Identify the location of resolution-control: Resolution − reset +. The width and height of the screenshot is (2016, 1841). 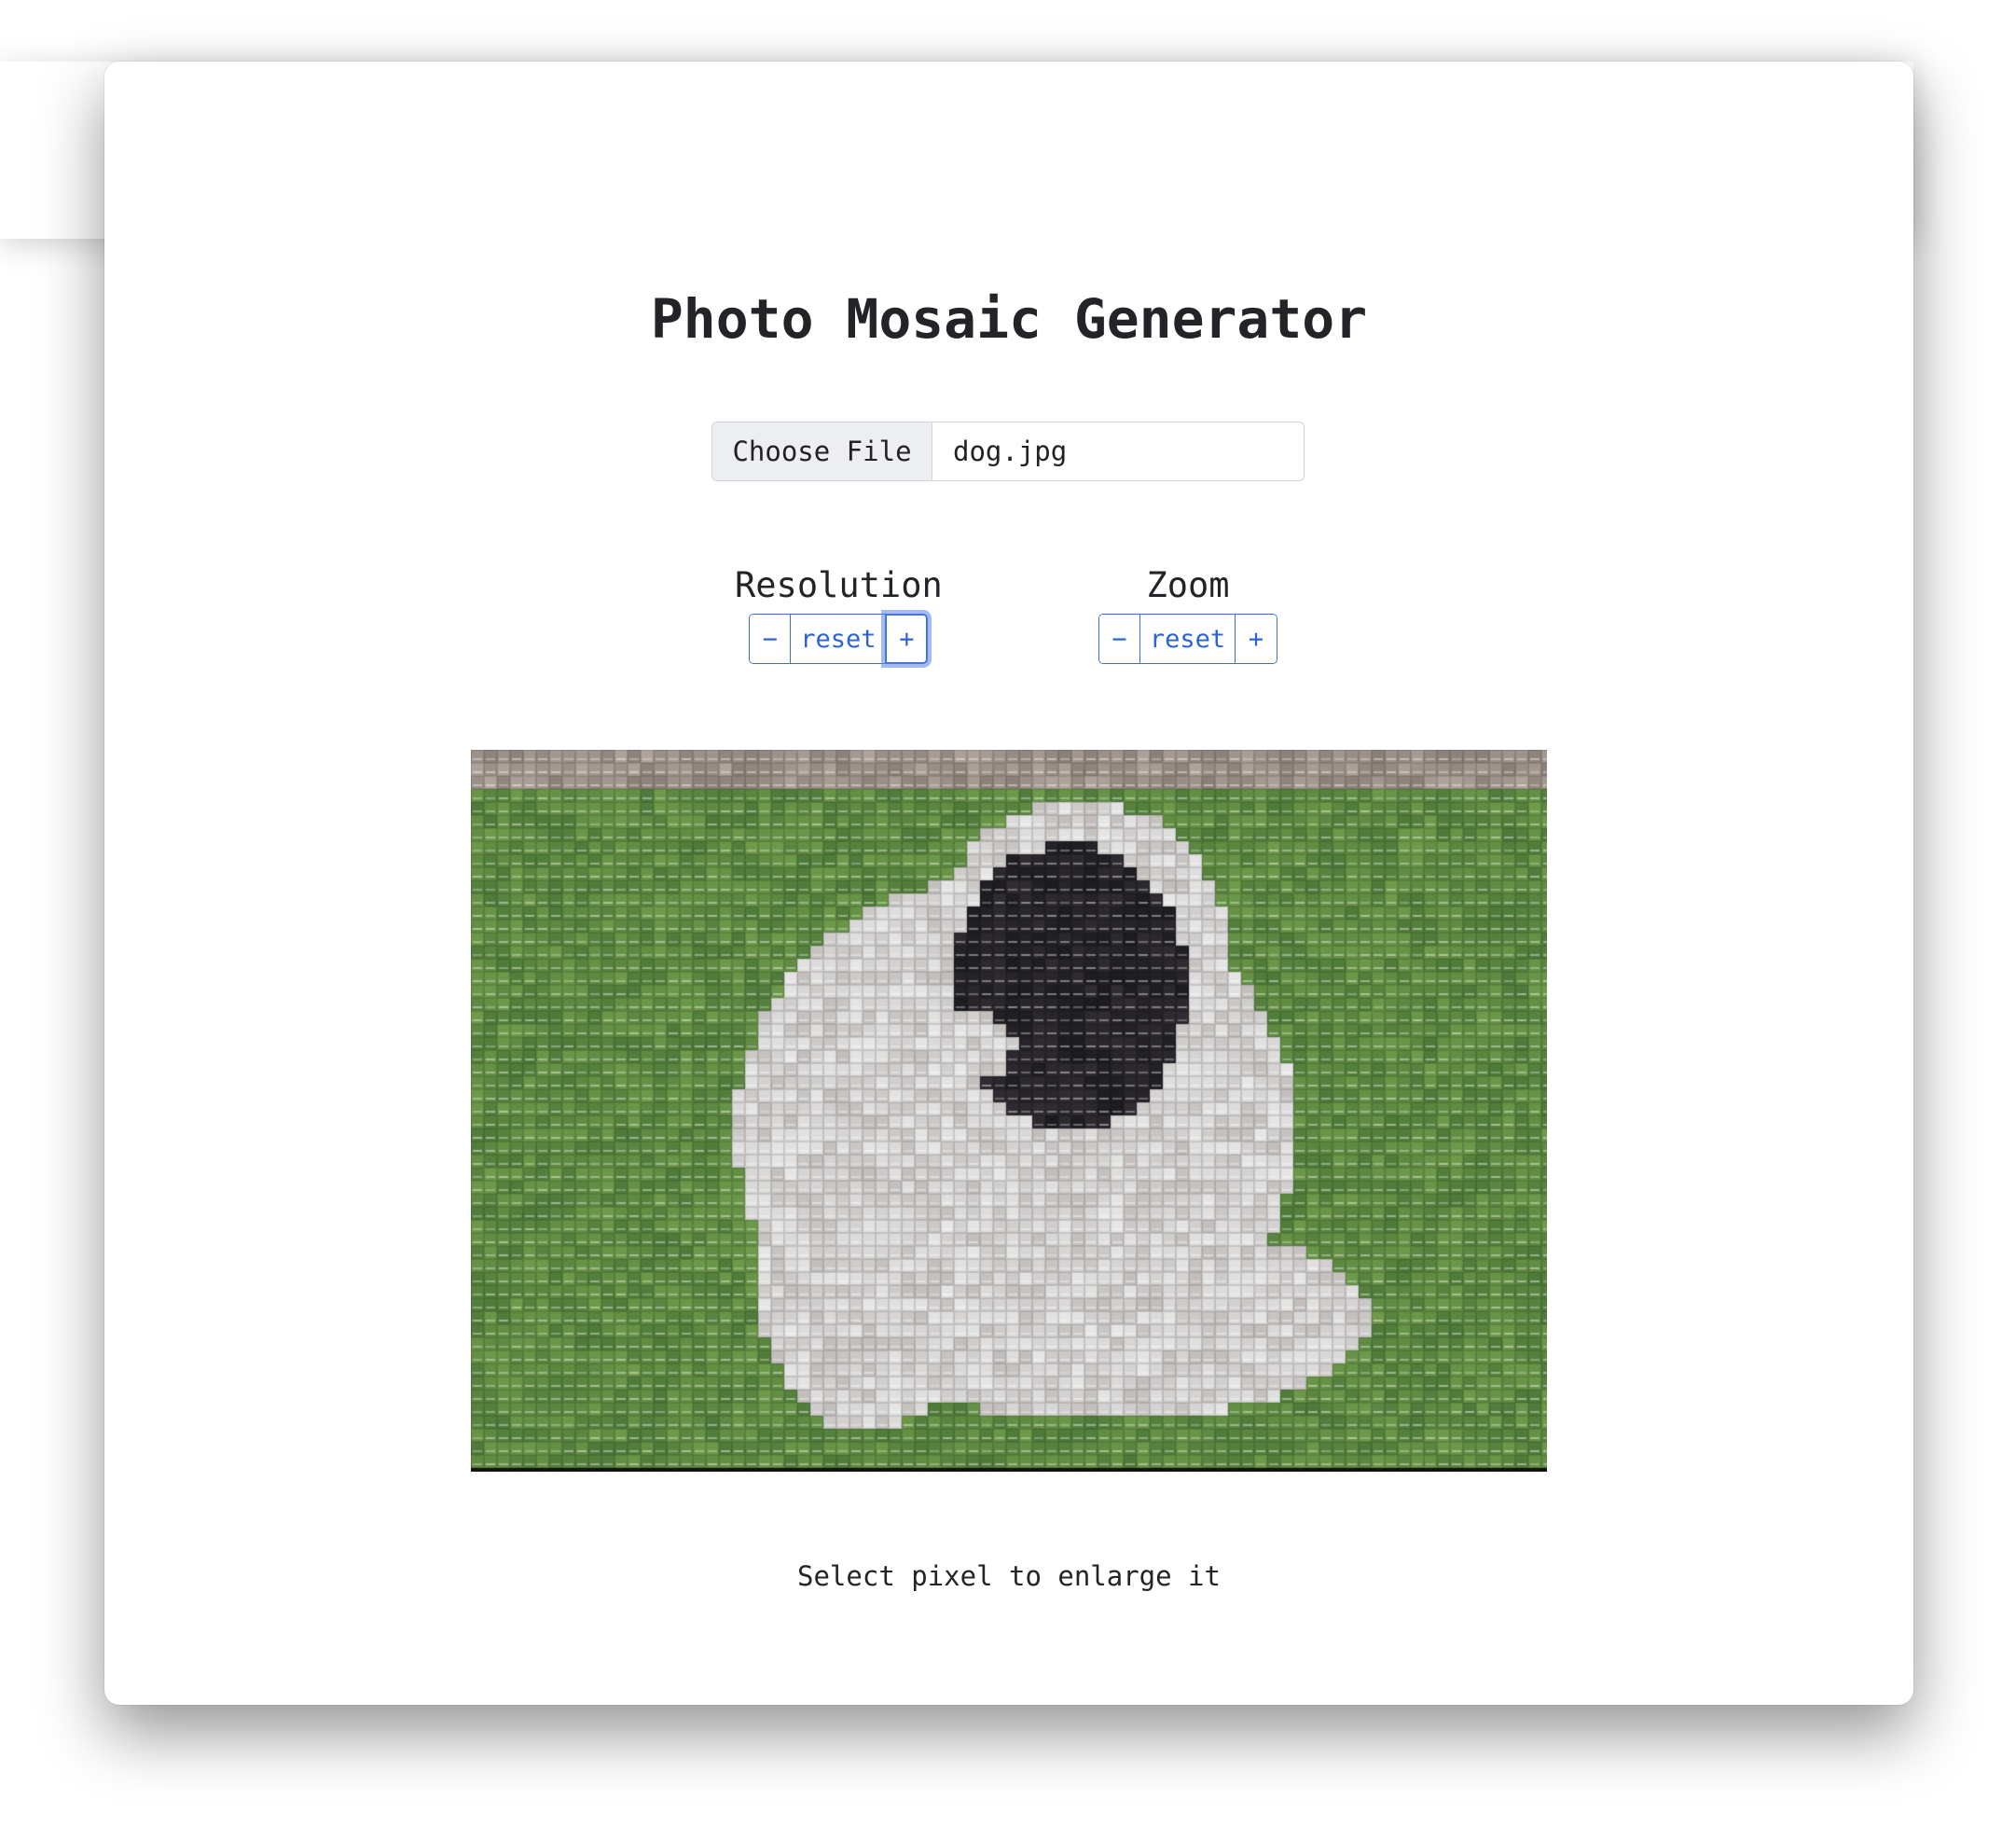
(839, 614).